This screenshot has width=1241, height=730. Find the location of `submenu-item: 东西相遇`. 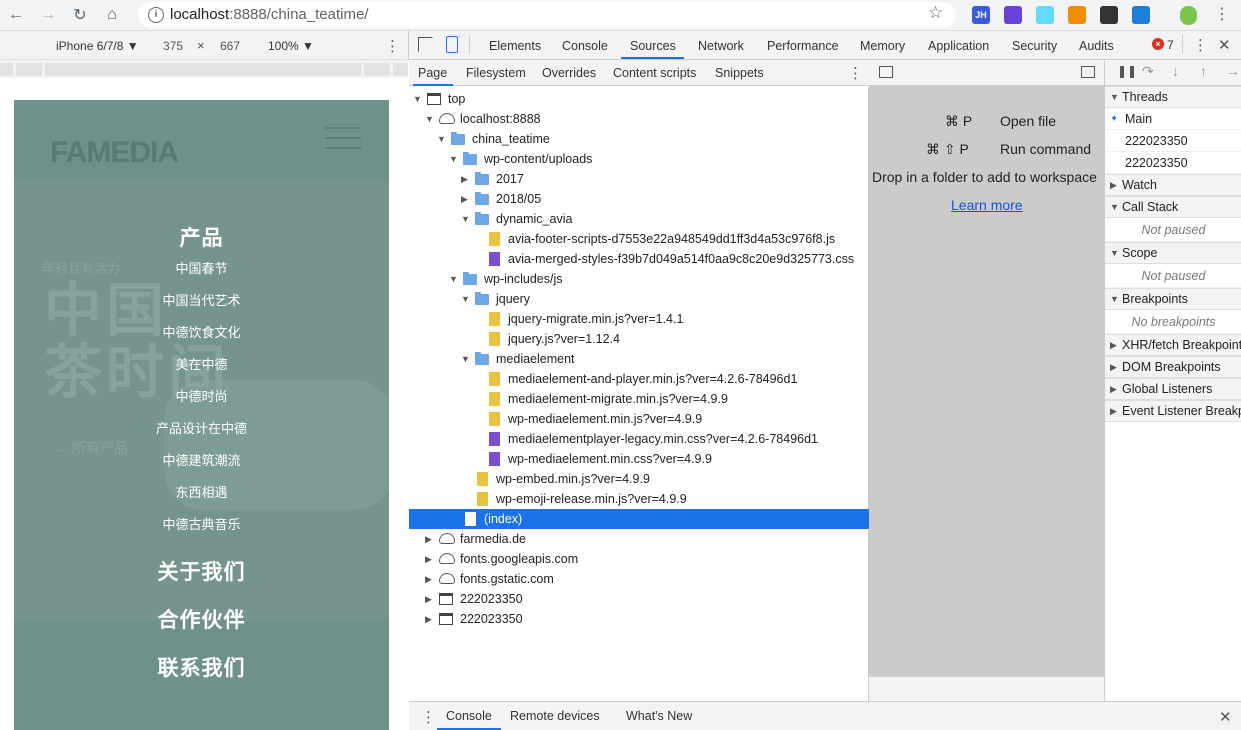

submenu-item: 东西相遇 is located at coordinates (201, 491).